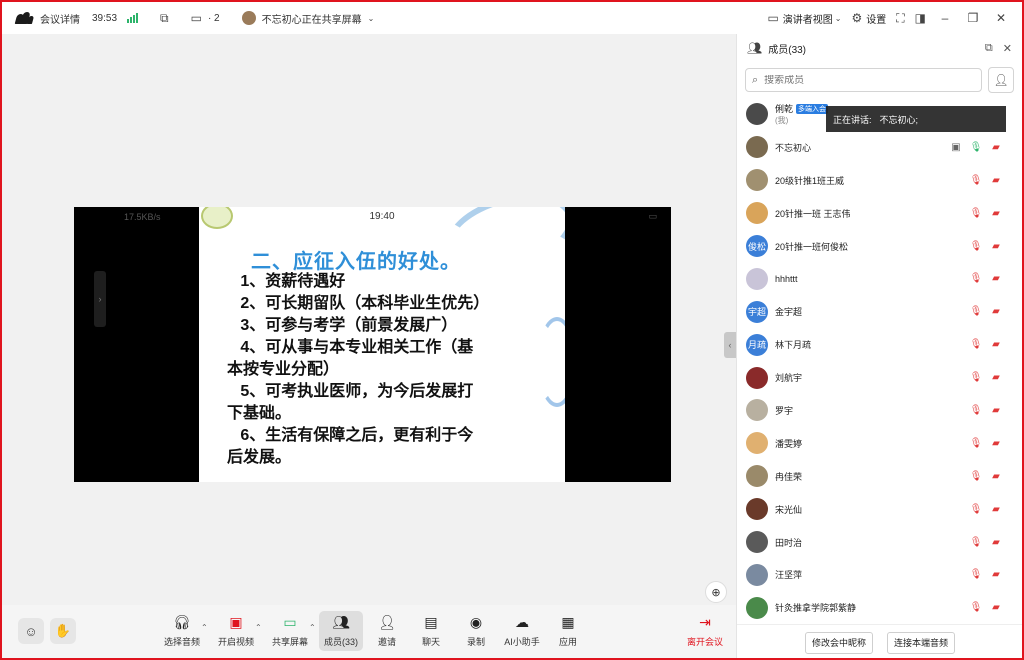  Describe the element at coordinates (235, 642) in the screenshot. I see `start-video-label: 开启视频` at that location.